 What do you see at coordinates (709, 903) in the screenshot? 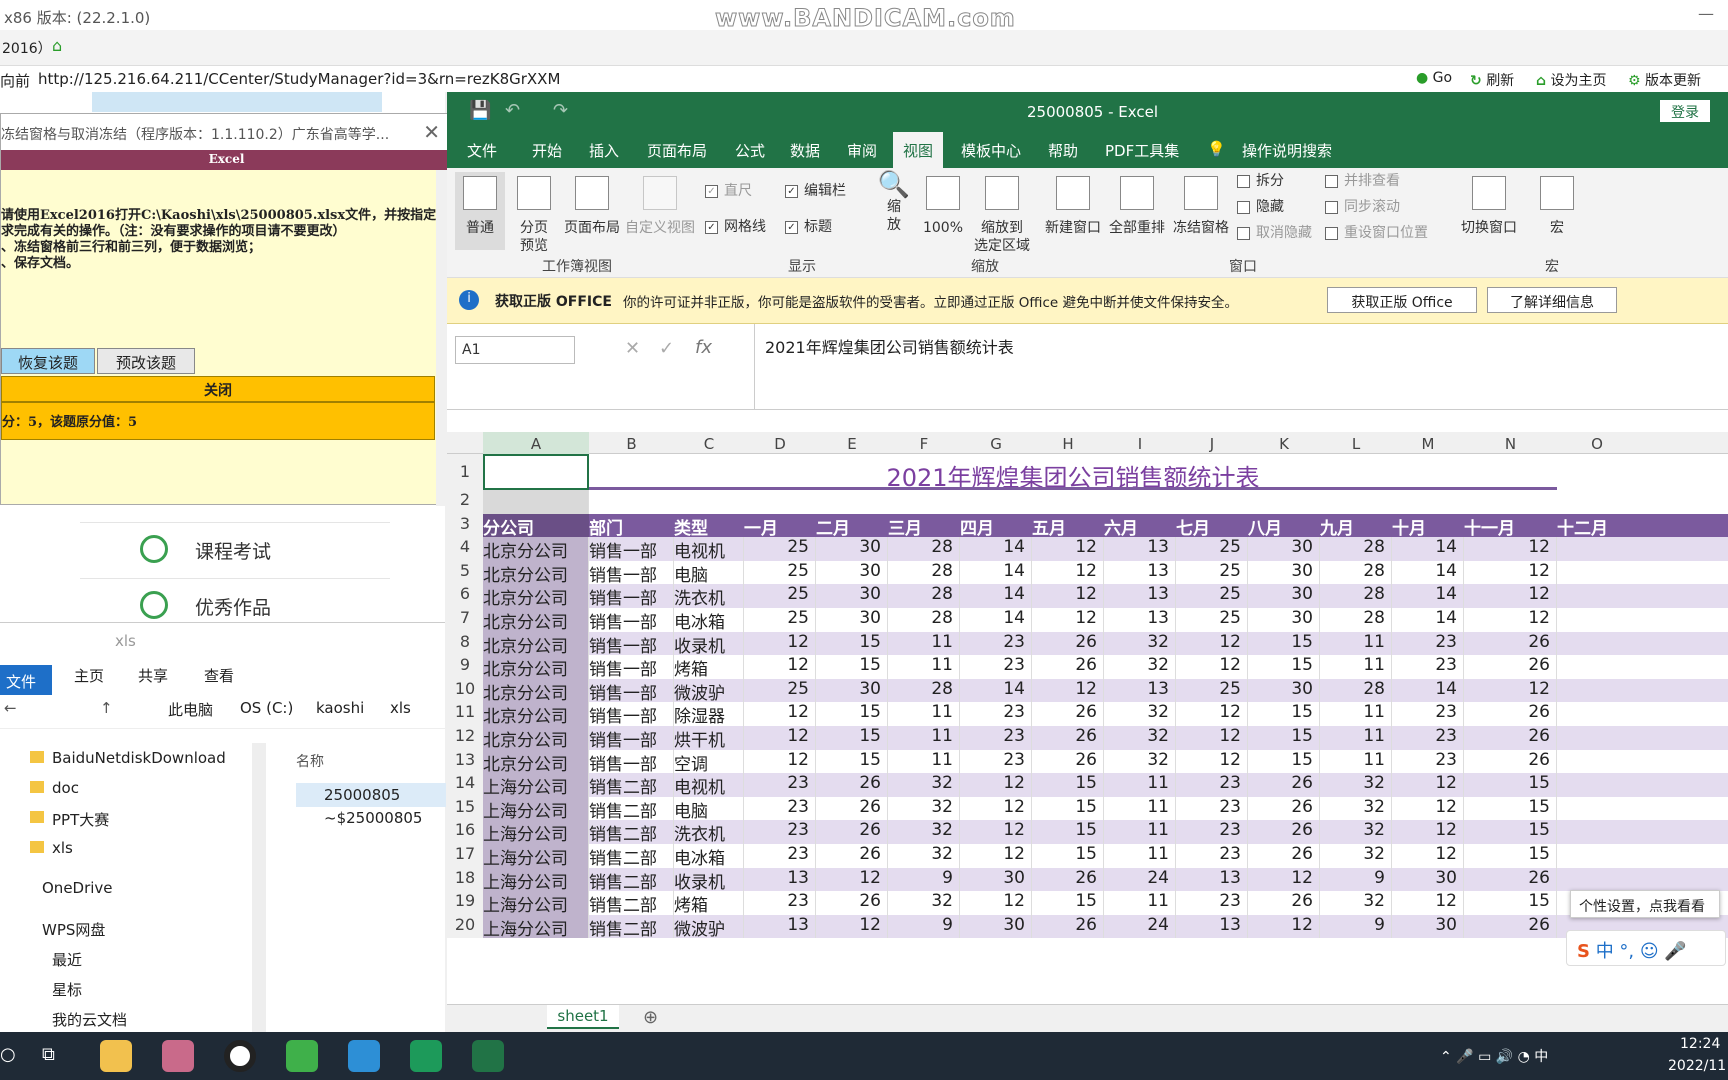
I see `cell: 烤箱` at bounding box center [709, 903].